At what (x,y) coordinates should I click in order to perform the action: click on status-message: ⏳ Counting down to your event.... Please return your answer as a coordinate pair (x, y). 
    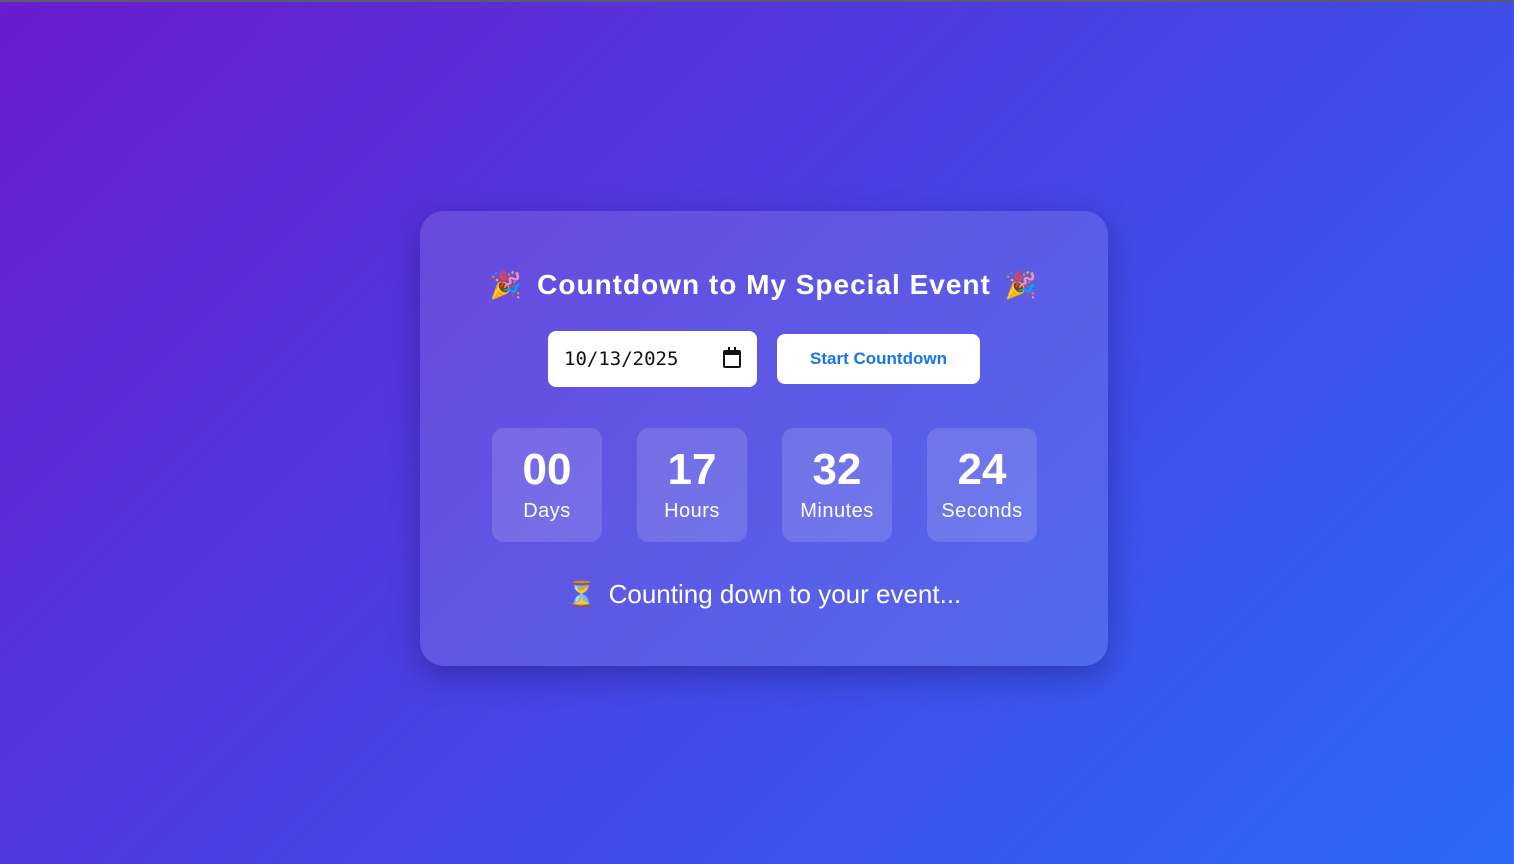
    Looking at the image, I should click on (764, 594).